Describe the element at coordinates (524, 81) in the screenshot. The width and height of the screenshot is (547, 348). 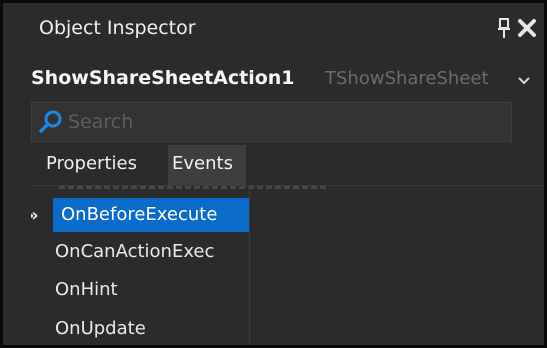
I see `chevron-down-icon` at that location.